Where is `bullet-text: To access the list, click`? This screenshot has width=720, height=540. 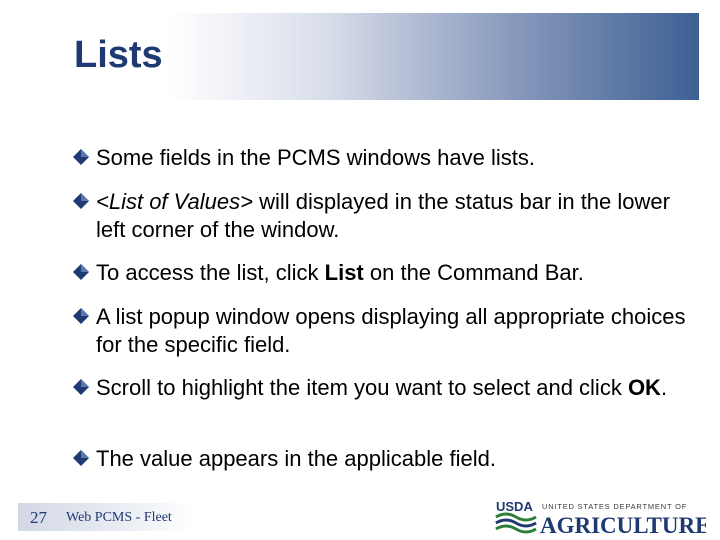
bullet-text: To access the list, click is located at coordinates (210, 272).